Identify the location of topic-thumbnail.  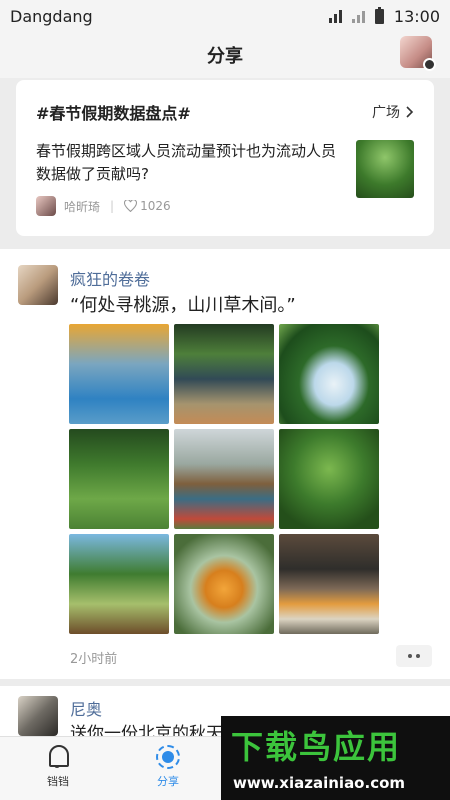
(385, 169).